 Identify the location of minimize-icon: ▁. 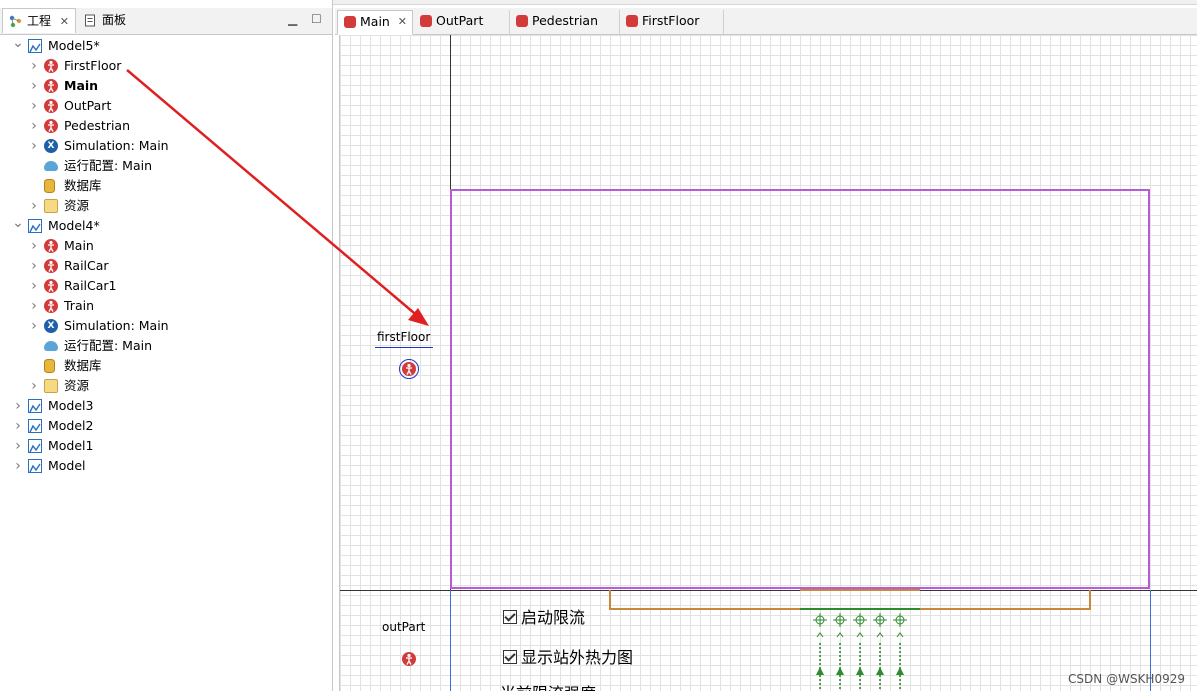
(292, 19).